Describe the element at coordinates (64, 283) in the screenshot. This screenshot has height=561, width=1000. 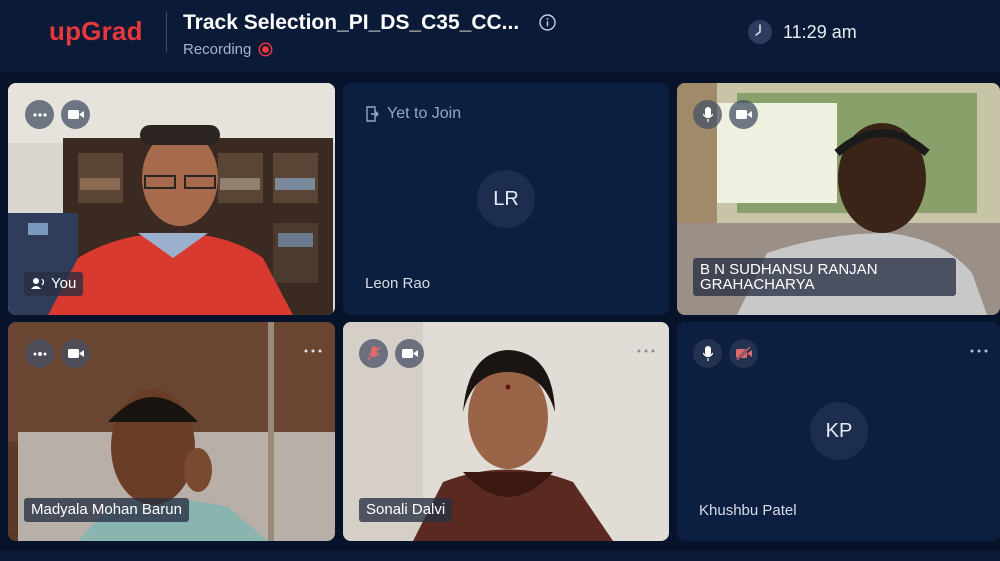
I see `participant-name: You` at that location.